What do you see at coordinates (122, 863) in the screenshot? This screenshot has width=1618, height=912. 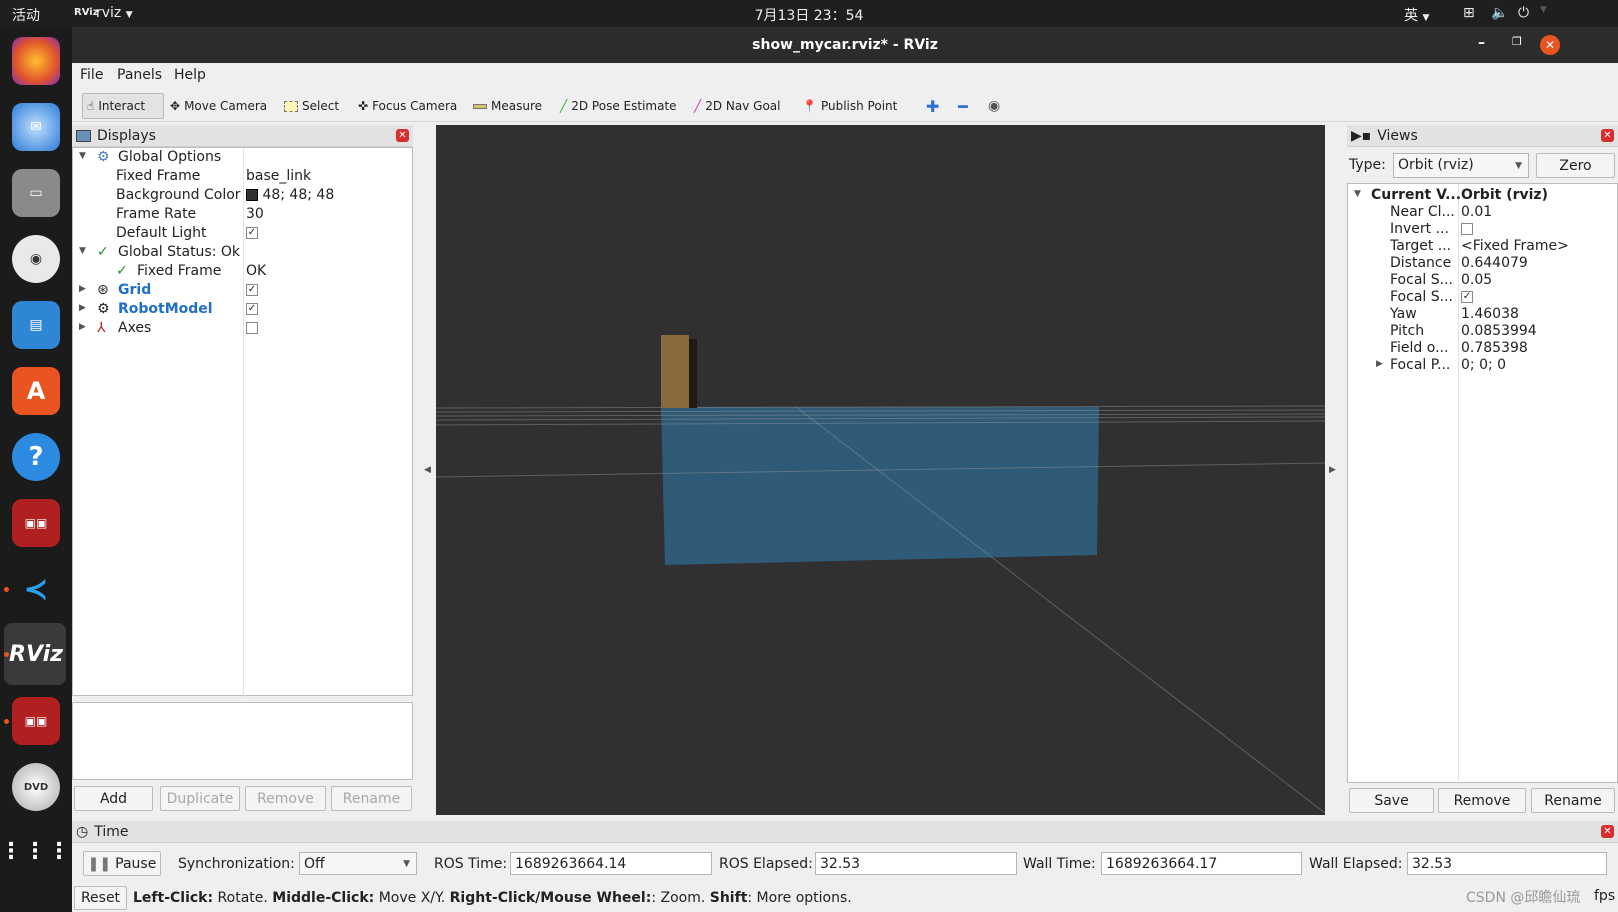 I see `pause-button: ❚❚ Pause` at bounding box center [122, 863].